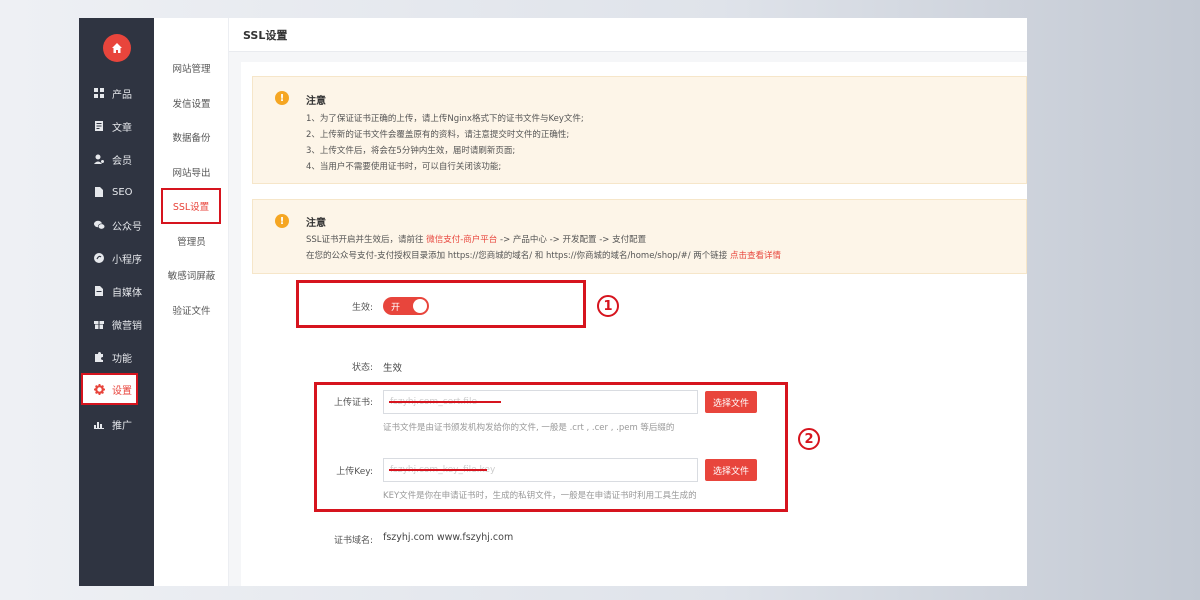 This screenshot has width=1200, height=600. Describe the element at coordinates (99, 93) in the screenshot. I see `grid-icon` at that location.